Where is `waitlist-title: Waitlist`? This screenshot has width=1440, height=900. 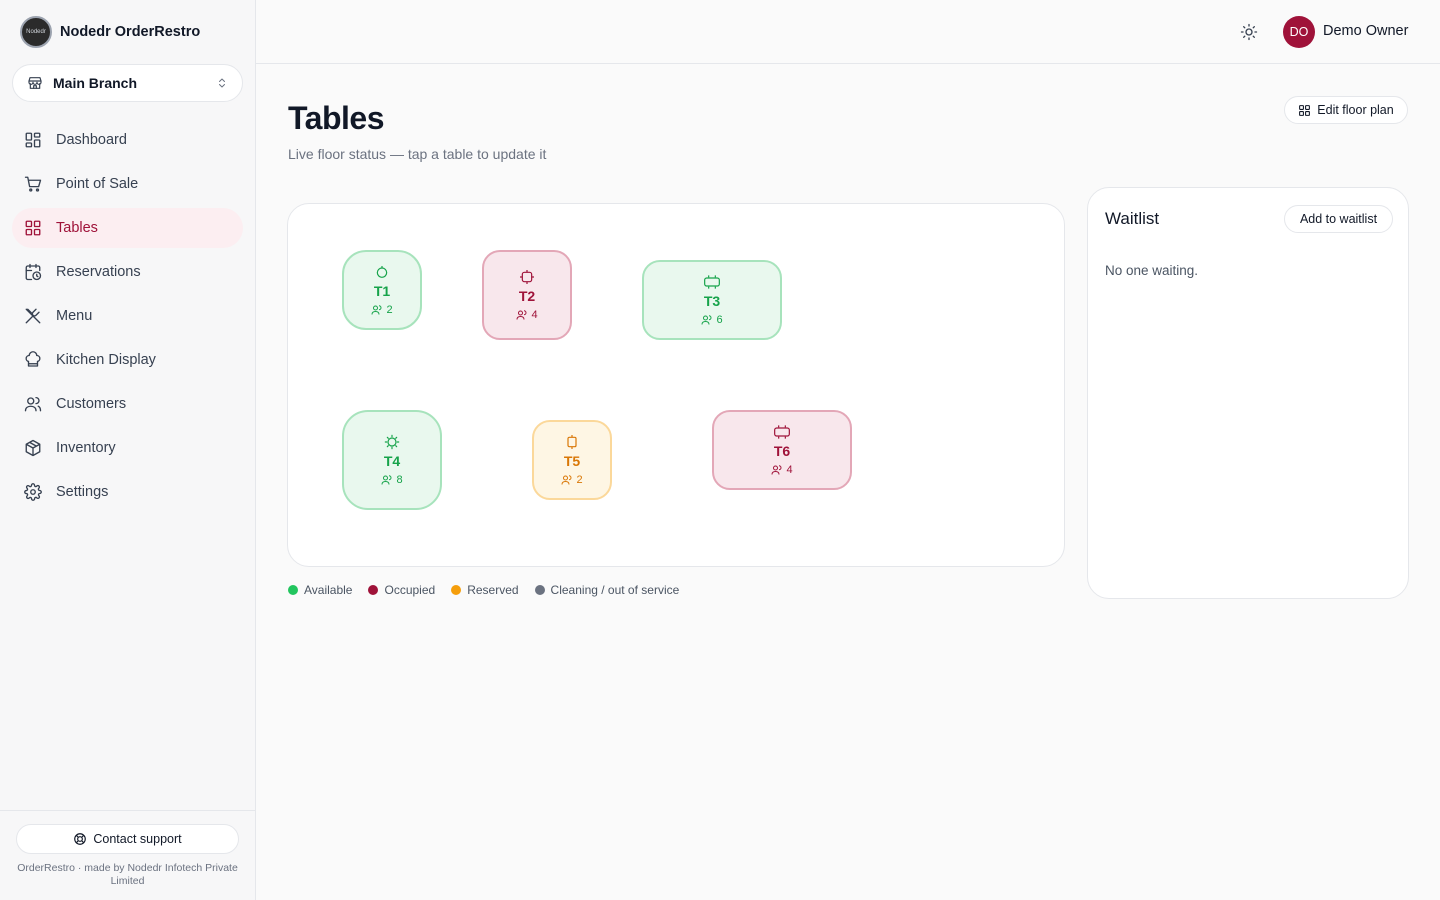 waitlist-title: Waitlist is located at coordinates (1132, 218).